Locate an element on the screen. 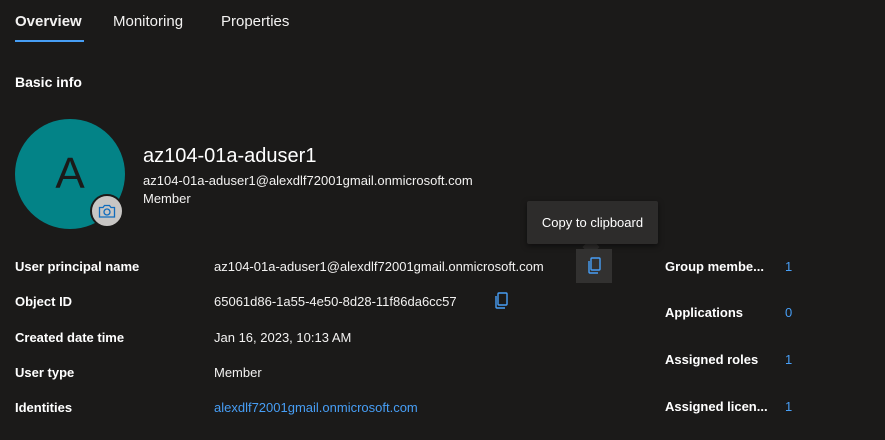 This screenshot has width=885, height=440. prop-label-identities: Identities is located at coordinates (44, 407).